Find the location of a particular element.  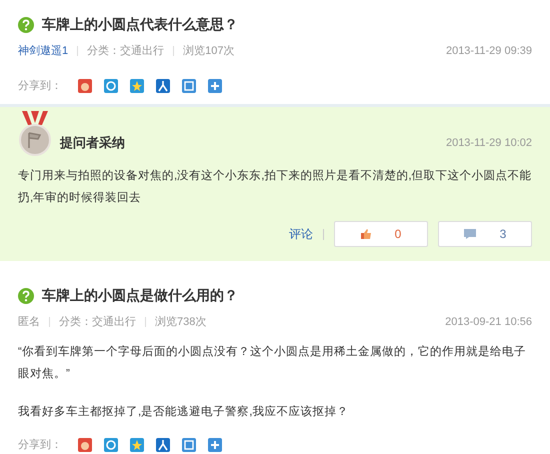

view-count: 浏览107次 is located at coordinates (208, 51).